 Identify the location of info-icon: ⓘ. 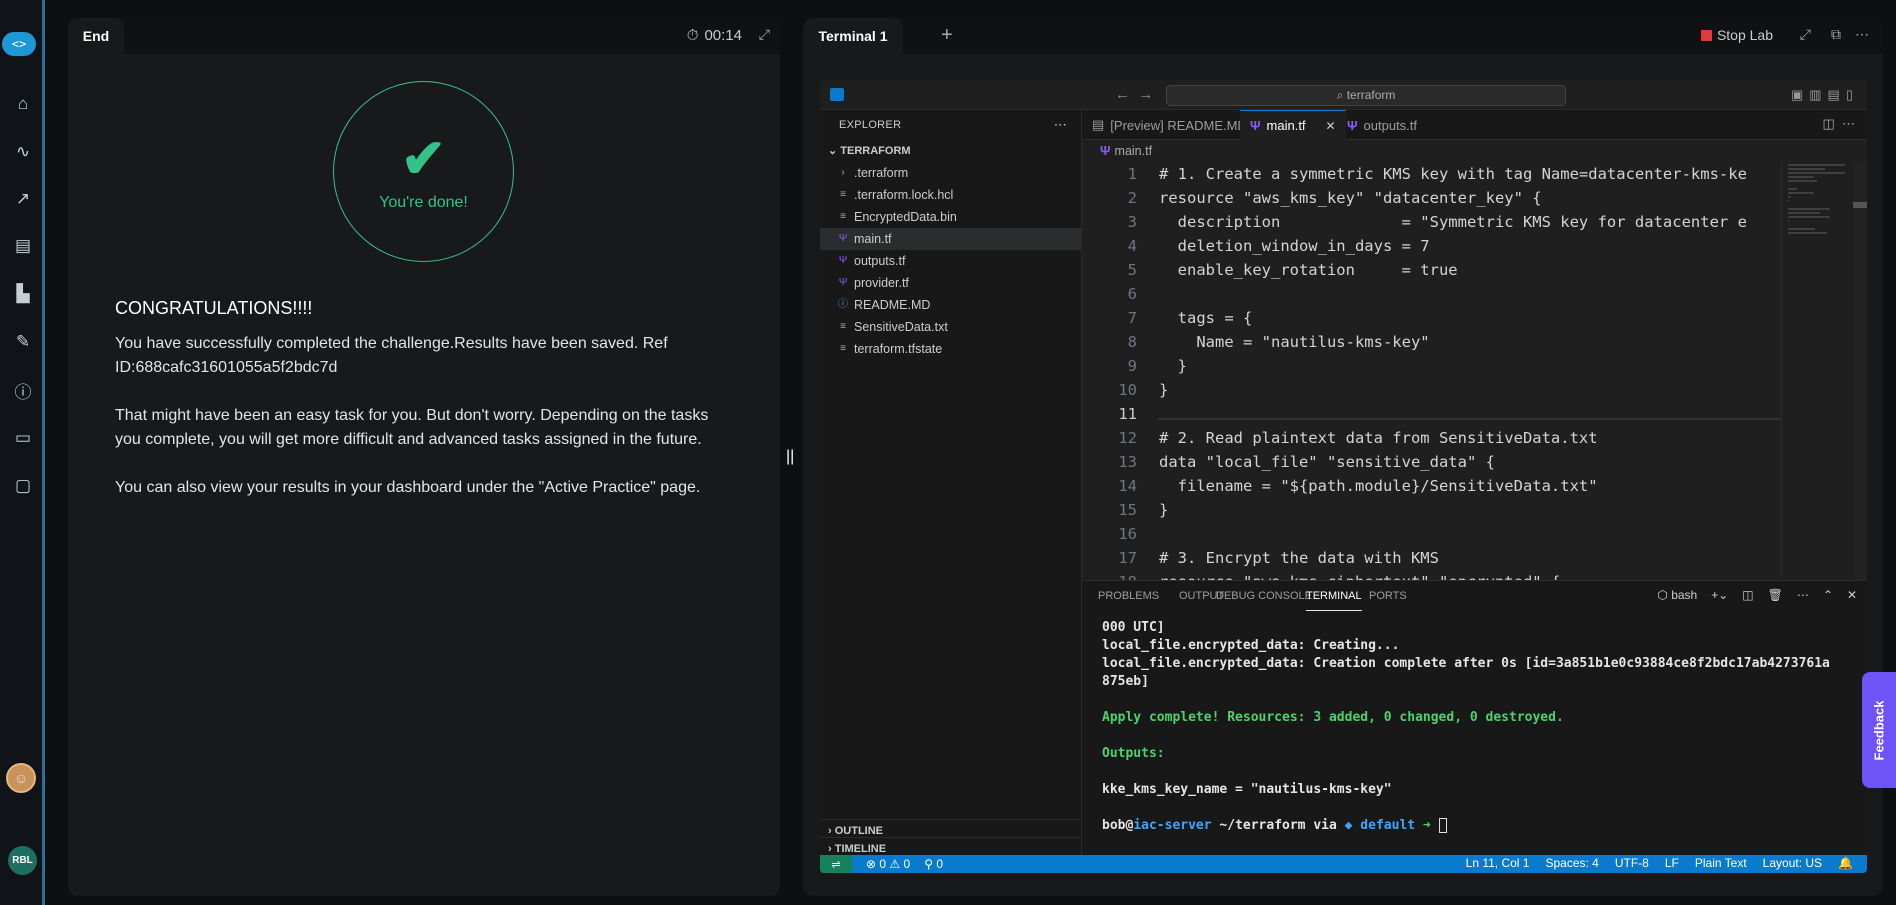
(23, 390).